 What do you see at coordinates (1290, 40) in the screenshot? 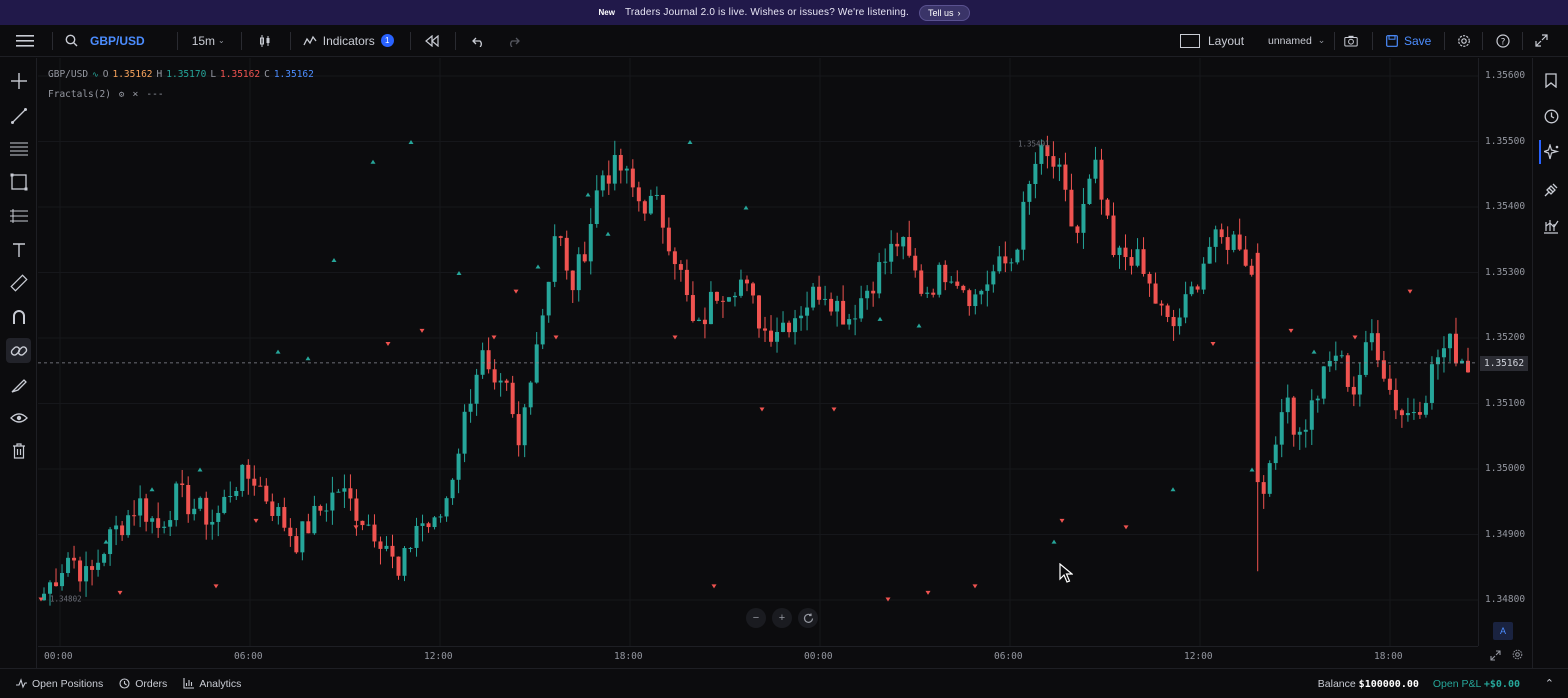
I see `layout-name: unnamed` at bounding box center [1290, 40].